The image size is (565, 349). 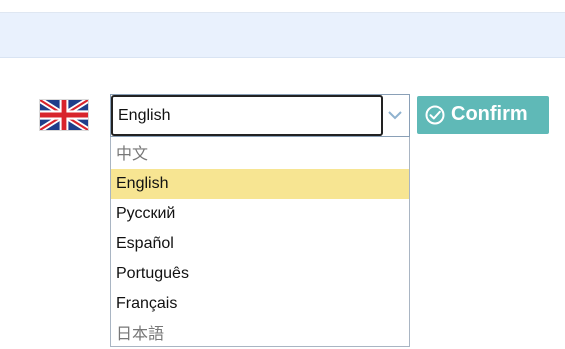 What do you see at coordinates (395, 115) in the screenshot?
I see `chevron-down-icon` at bounding box center [395, 115].